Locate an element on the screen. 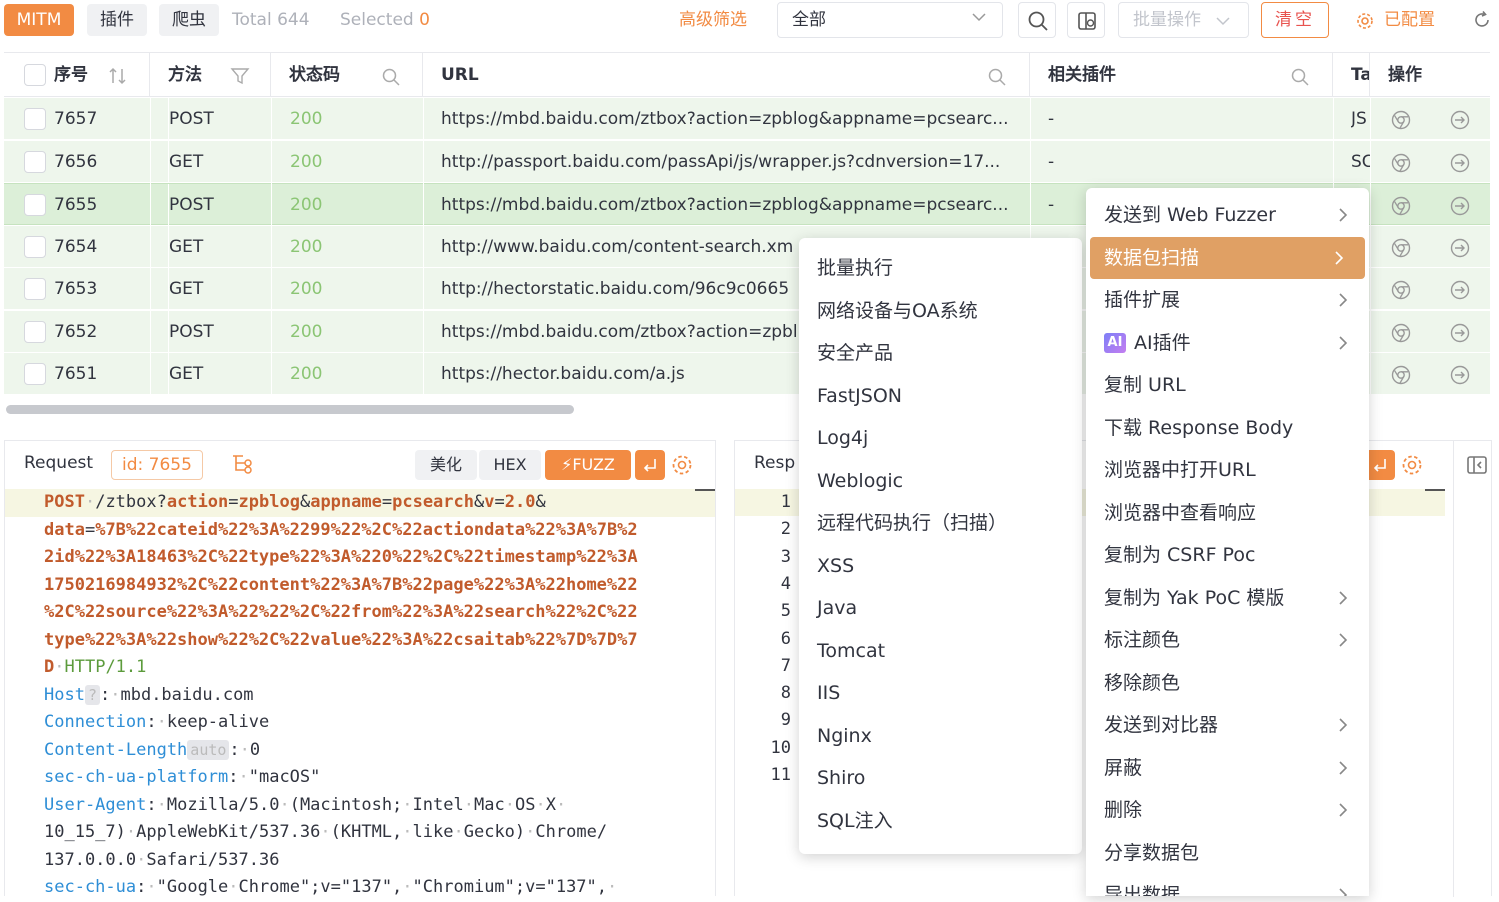 The width and height of the screenshot is (1499, 902). context-menu-item: 复制为 CSRF Poc is located at coordinates (1227, 555).